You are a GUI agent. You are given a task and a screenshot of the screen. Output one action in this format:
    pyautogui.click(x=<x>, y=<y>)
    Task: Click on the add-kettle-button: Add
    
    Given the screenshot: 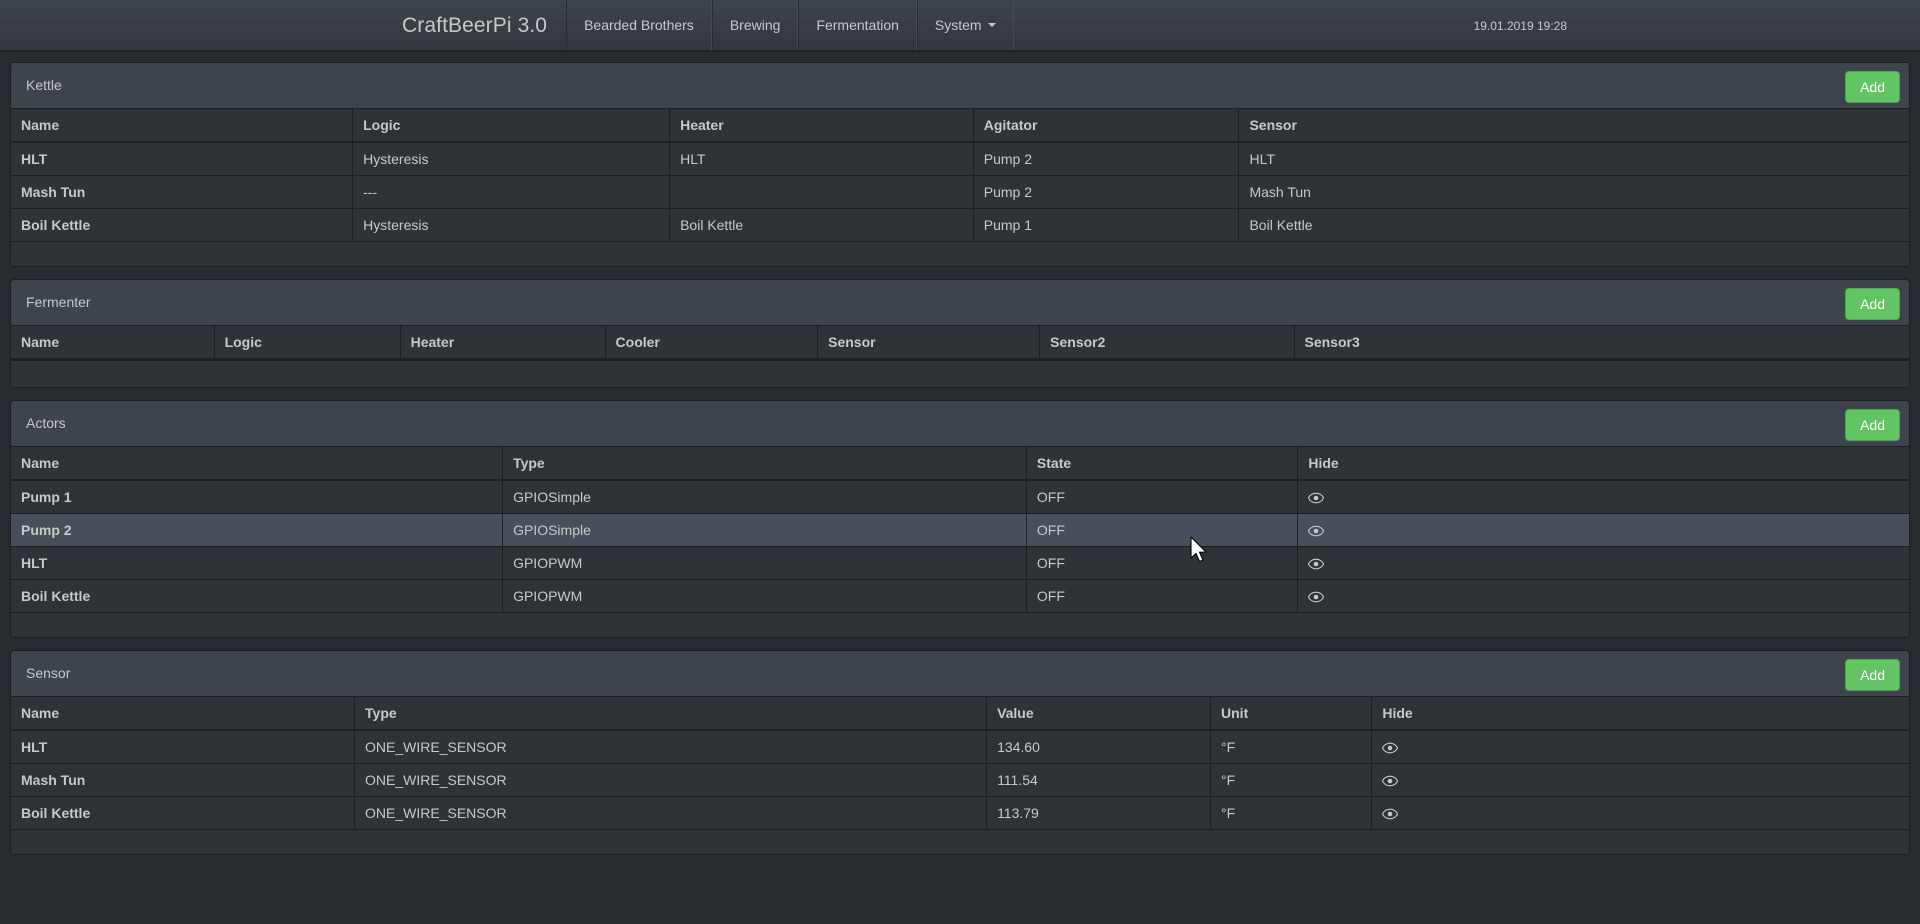 What is the action you would take?
    pyautogui.click(x=1872, y=87)
    